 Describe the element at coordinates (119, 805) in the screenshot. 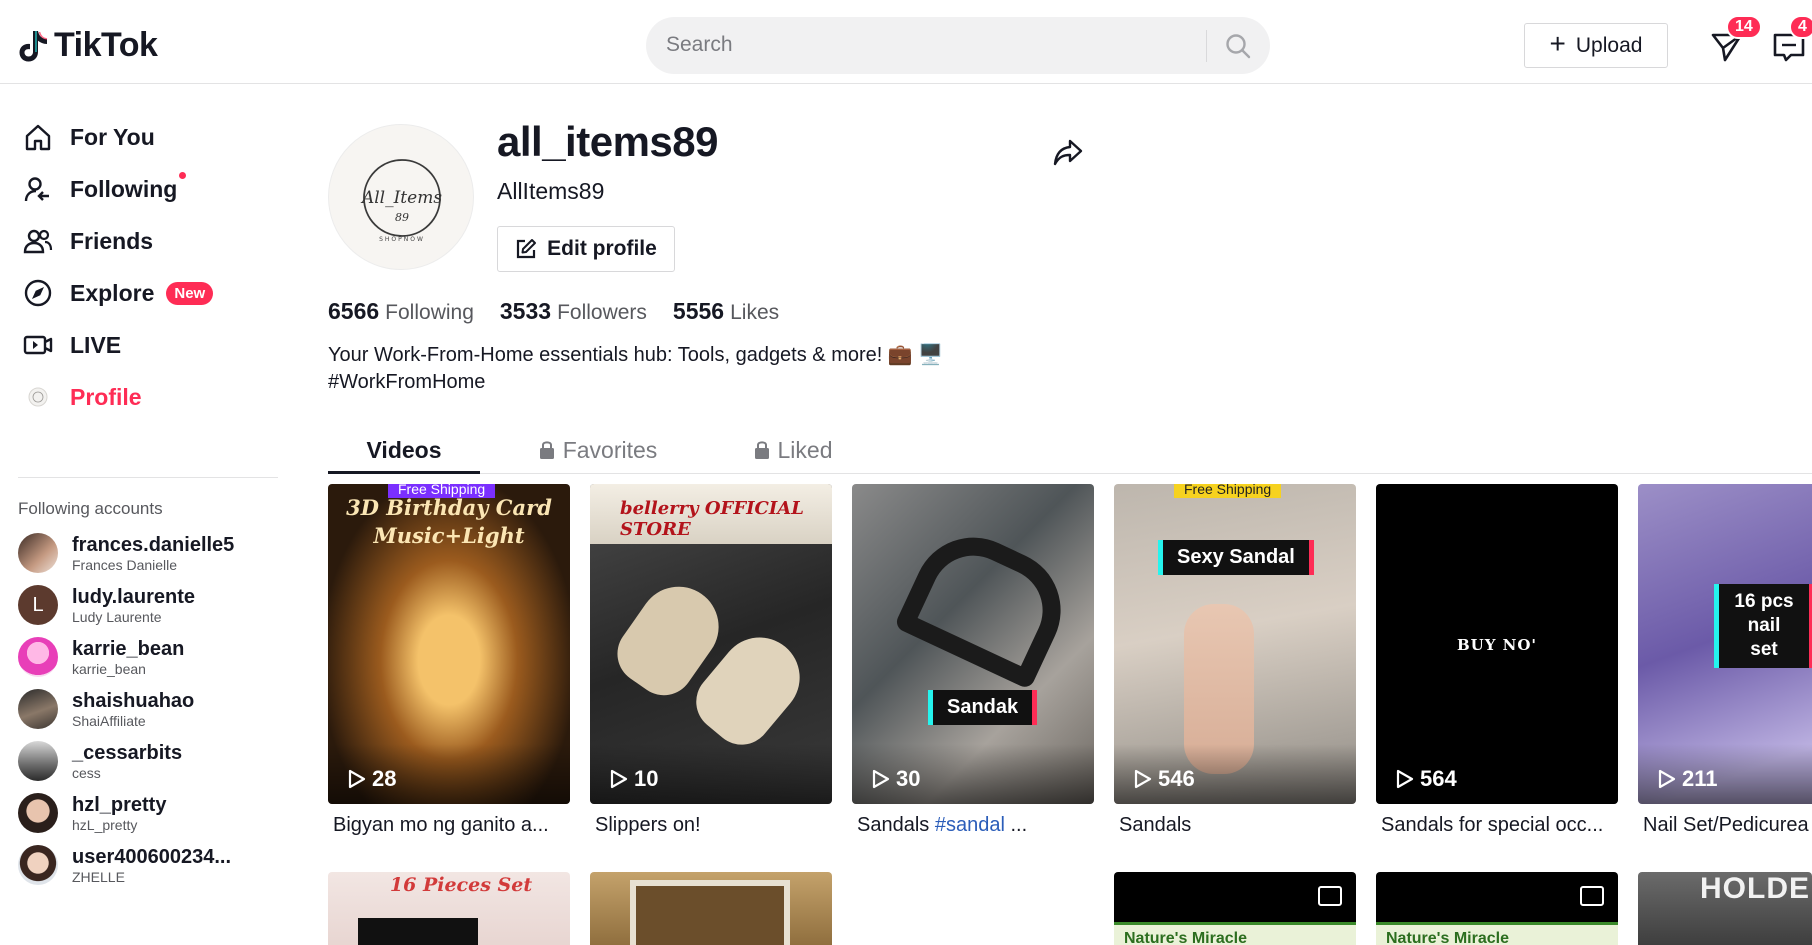

I see `account-username: hzl_pretty` at that location.